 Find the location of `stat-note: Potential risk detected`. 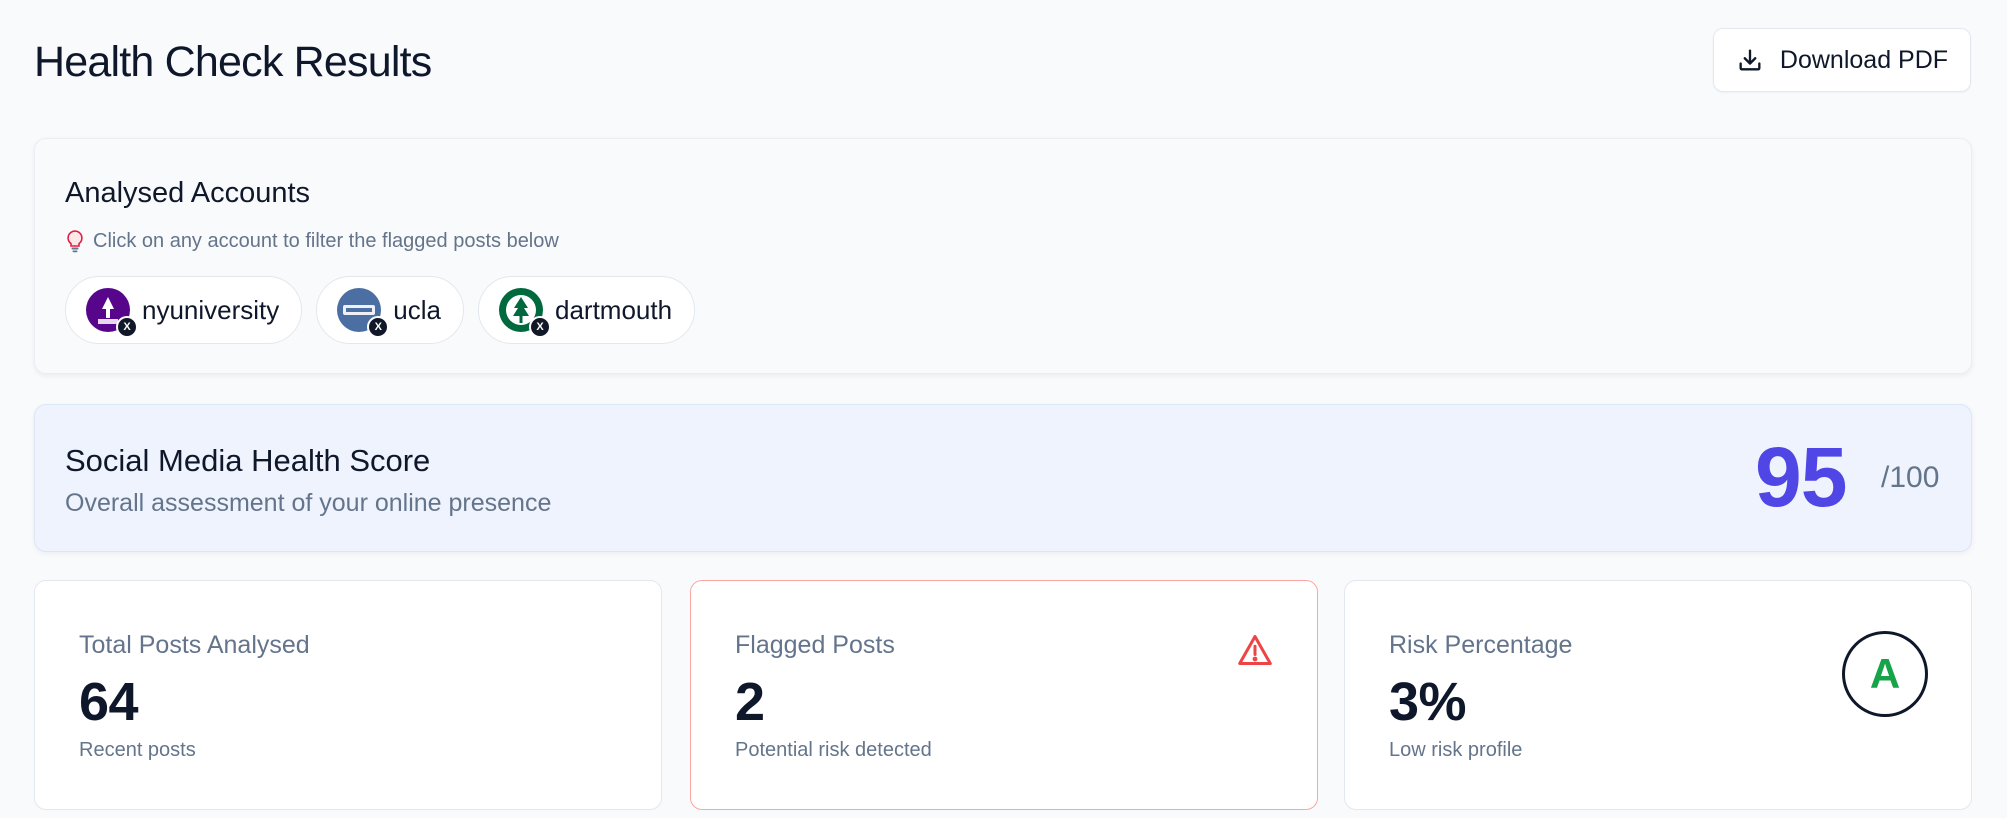

stat-note: Potential risk detected is located at coordinates (833, 750).